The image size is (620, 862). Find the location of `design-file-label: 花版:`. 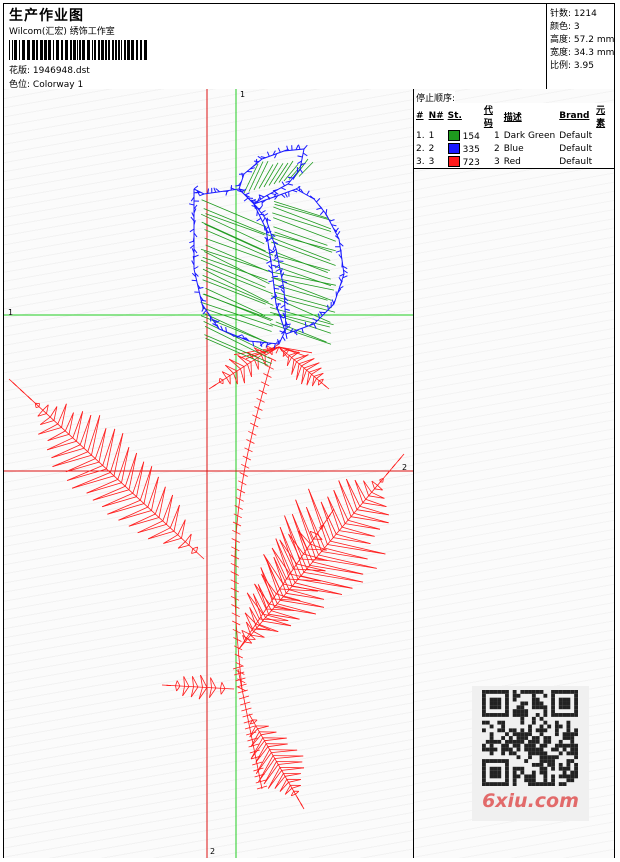

design-file-label: 花版: is located at coordinates (19, 71).